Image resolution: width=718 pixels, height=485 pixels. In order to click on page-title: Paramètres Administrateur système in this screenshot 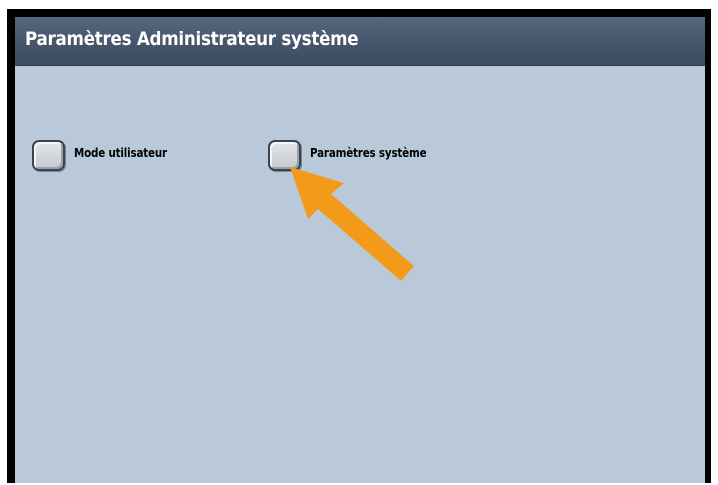, I will do `click(192, 39)`.